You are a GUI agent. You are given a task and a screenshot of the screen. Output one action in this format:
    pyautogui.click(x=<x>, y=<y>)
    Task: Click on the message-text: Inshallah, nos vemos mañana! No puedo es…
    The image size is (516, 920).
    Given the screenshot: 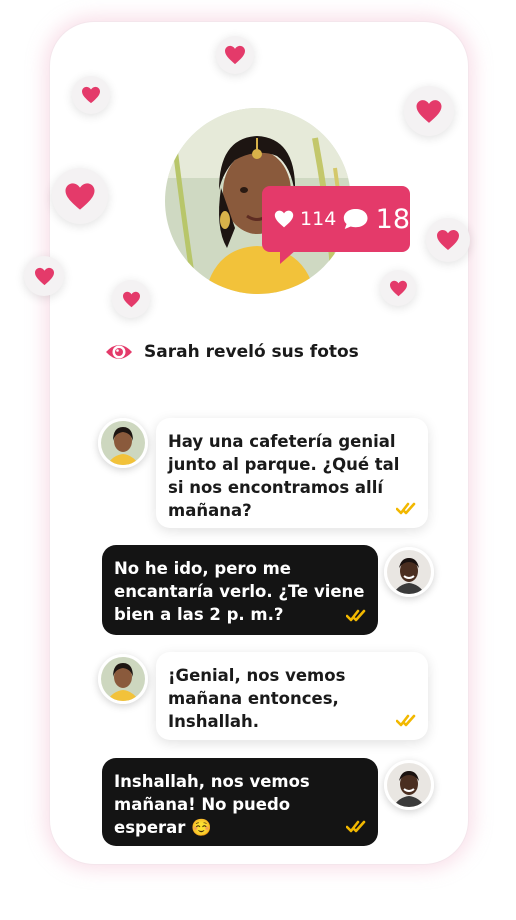 What is the action you would take?
    pyautogui.click(x=212, y=804)
    